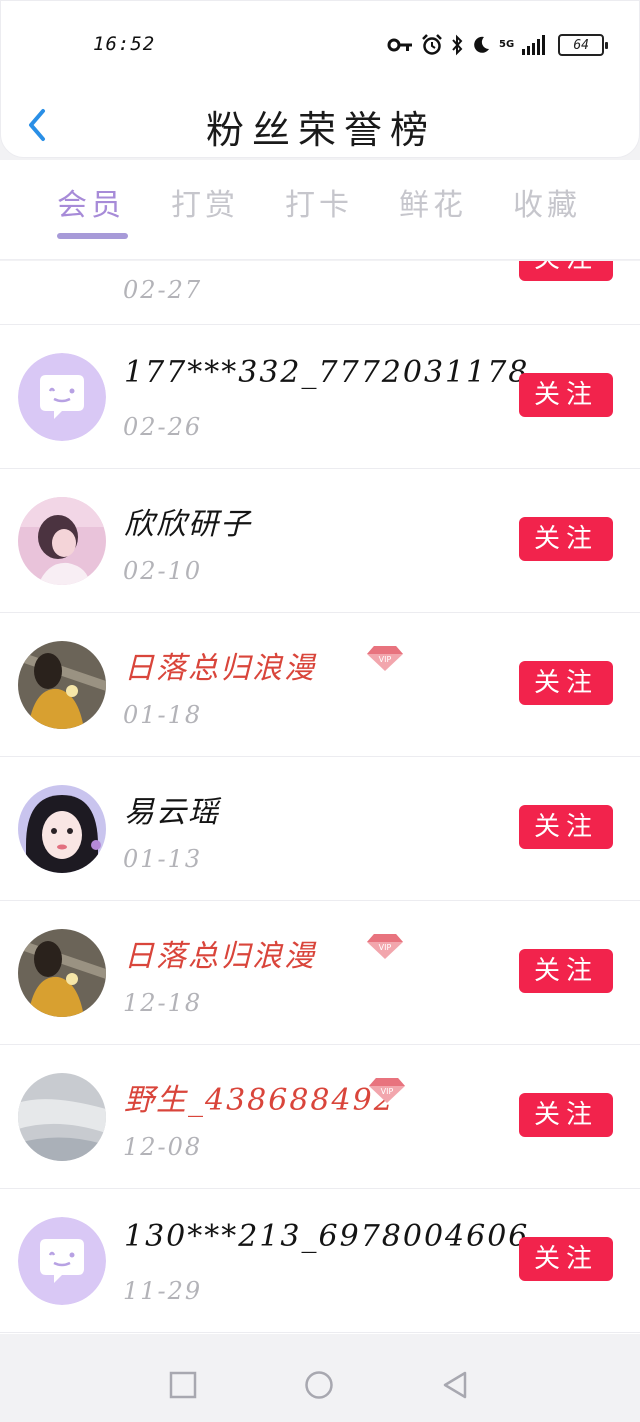  Describe the element at coordinates (320, 130) in the screenshot. I see `page-title: 粉丝荣誉榜` at that location.